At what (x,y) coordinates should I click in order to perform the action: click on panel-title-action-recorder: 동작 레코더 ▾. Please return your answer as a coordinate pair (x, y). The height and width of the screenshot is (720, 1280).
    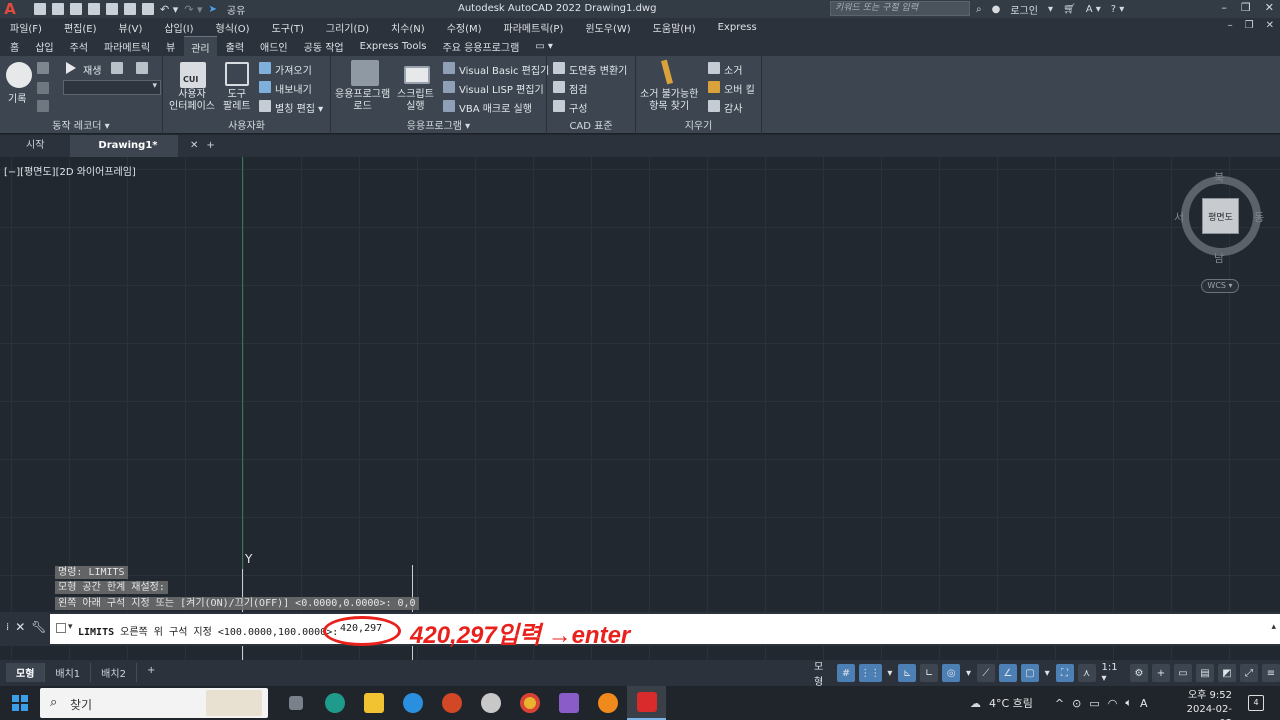
    Looking at the image, I should click on (81, 124).